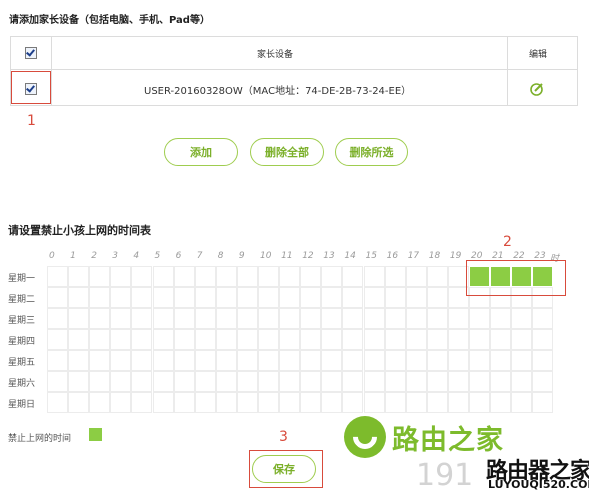  What do you see at coordinates (284, 469) in the screenshot?
I see `save-button: 保存` at bounding box center [284, 469].